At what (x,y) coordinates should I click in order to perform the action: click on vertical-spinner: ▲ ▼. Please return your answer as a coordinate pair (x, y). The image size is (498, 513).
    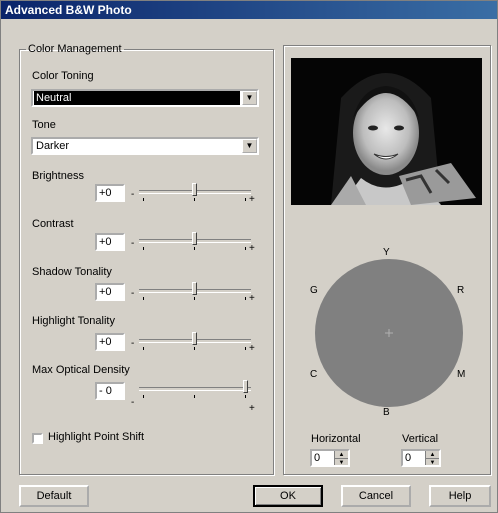
    Looking at the image, I should click on (432, 459).